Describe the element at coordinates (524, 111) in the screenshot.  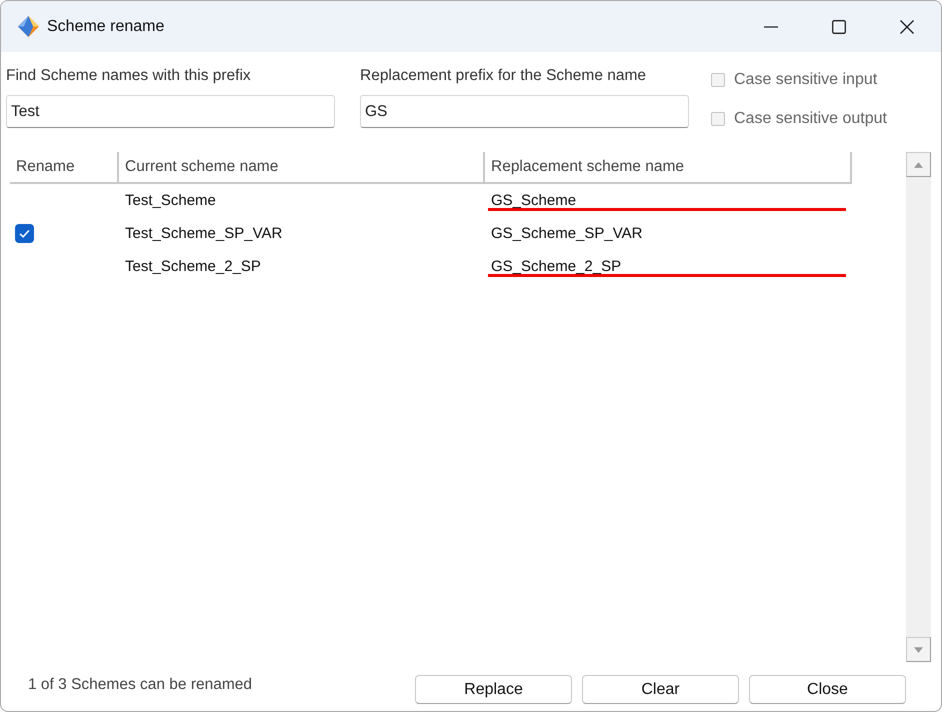
I see `replacement-prefix-field: GS` at that location.